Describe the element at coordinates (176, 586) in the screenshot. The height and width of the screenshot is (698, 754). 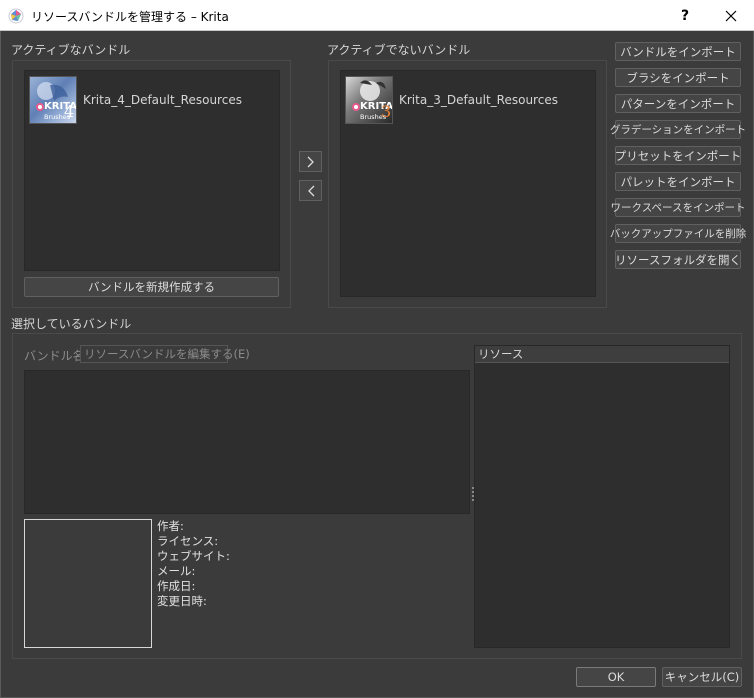
I see `created-label: 作成日:` at that location.